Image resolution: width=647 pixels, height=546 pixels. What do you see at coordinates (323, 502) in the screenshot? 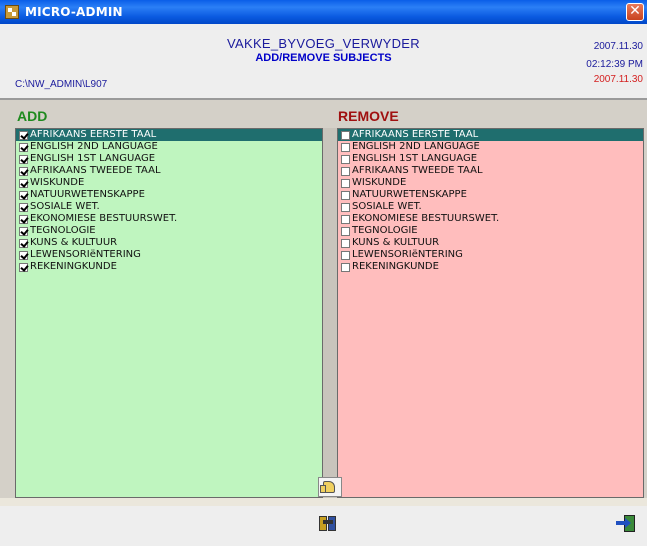
I see `bottom-separator` at bounding box center [323, 502].